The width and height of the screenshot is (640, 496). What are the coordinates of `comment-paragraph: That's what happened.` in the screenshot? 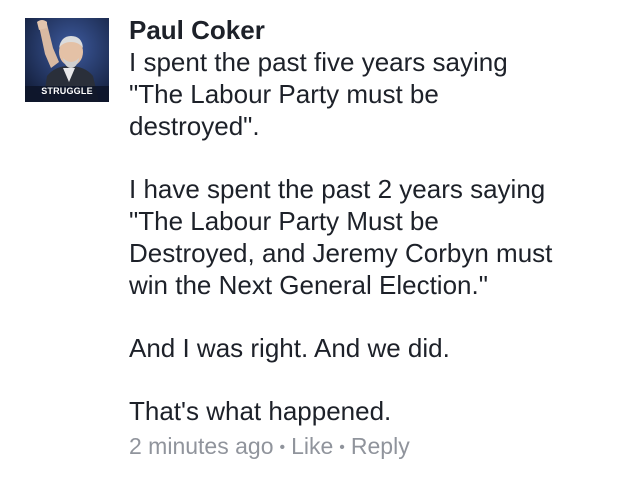 It's located at (260, 411).